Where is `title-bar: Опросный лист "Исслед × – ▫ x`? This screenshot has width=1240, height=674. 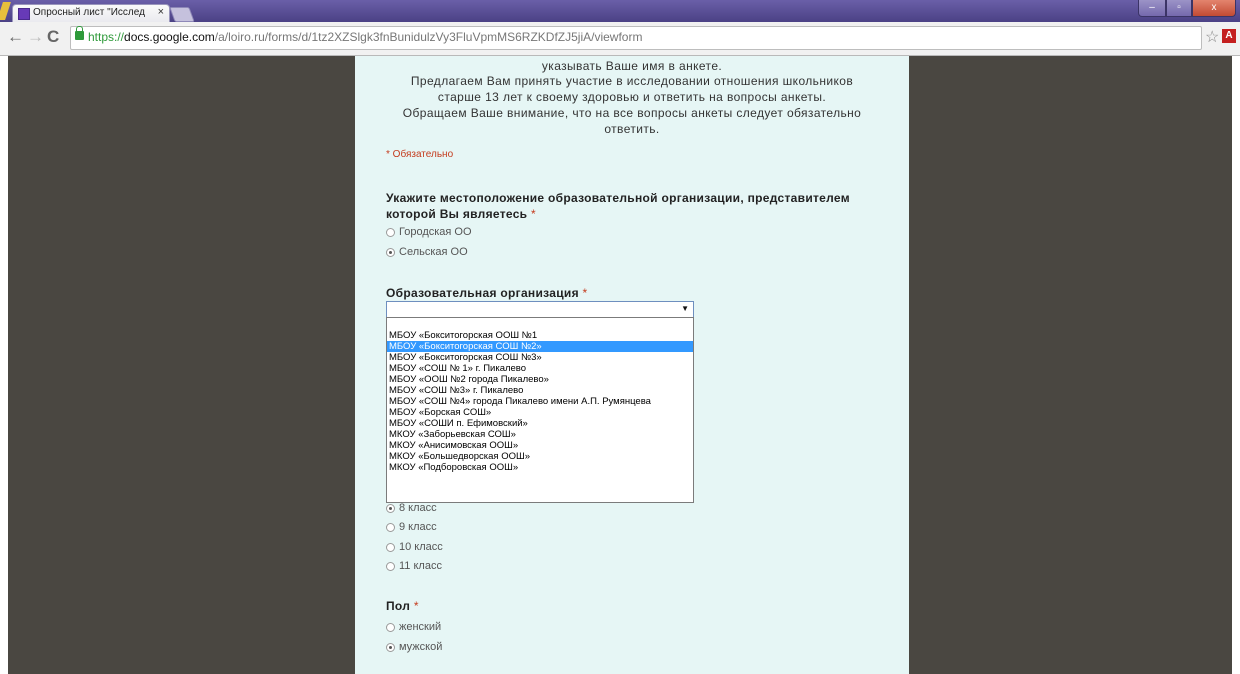 title-bar: Опросный лист "Исслед × – ▫ x is located at coordinates (620, 11).